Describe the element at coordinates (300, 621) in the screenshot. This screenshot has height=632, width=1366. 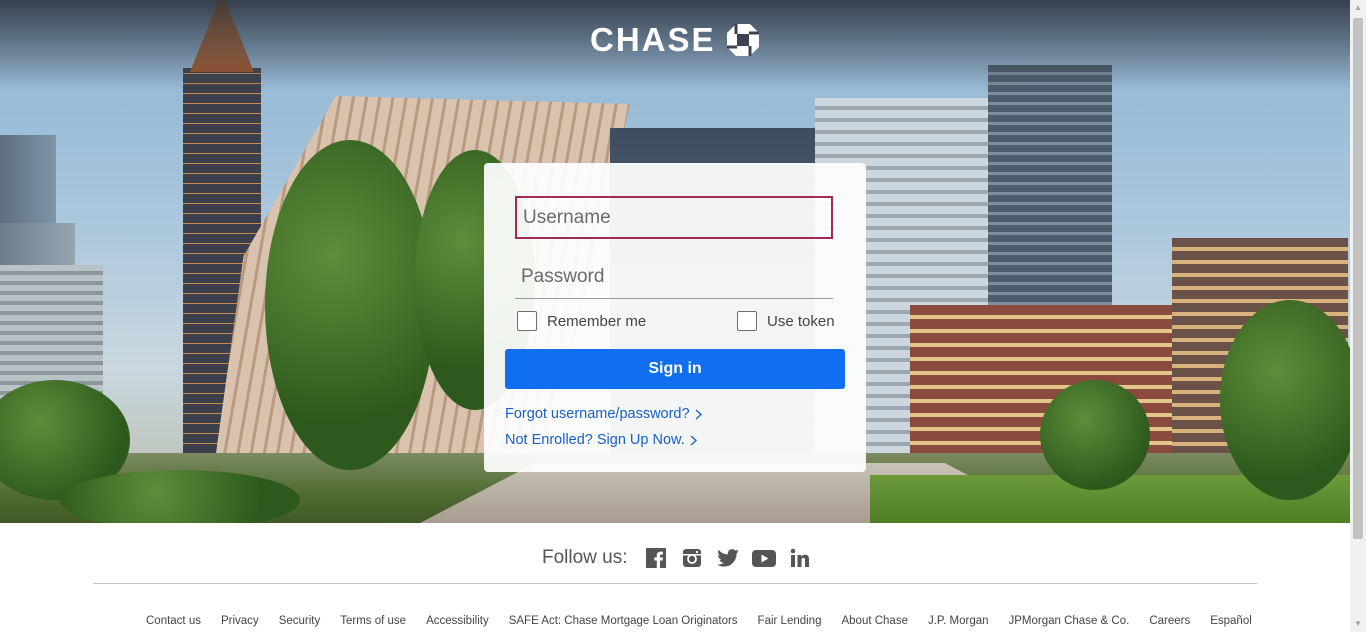
I see `footer-link-security: Security` at that location.